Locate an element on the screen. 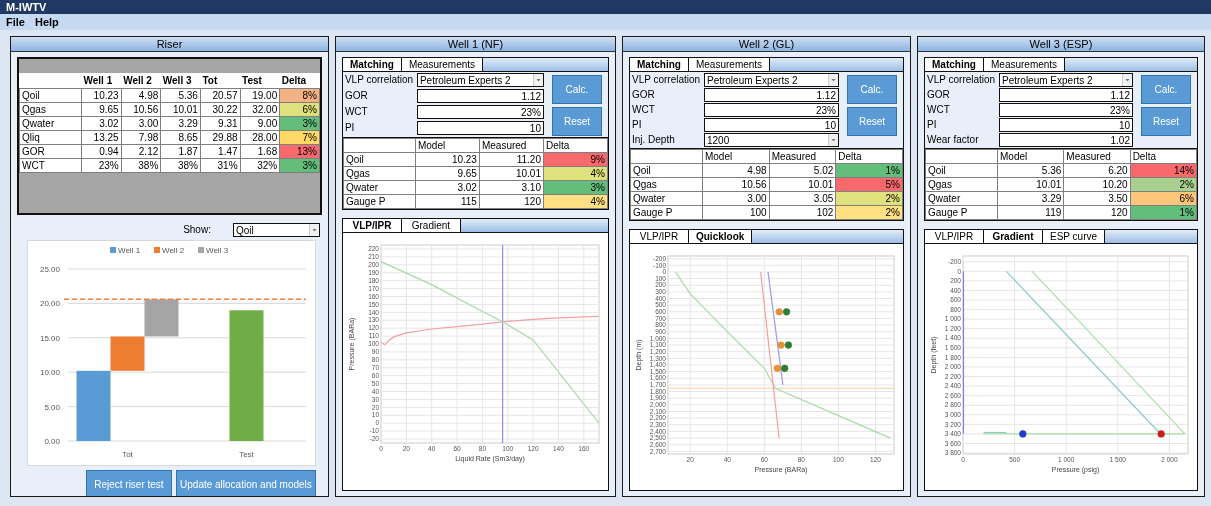 Image resolution: width=1211 pixels, height=506 pixels. panel-title: Well 2 (GL) is located at coordinates (766, 44).